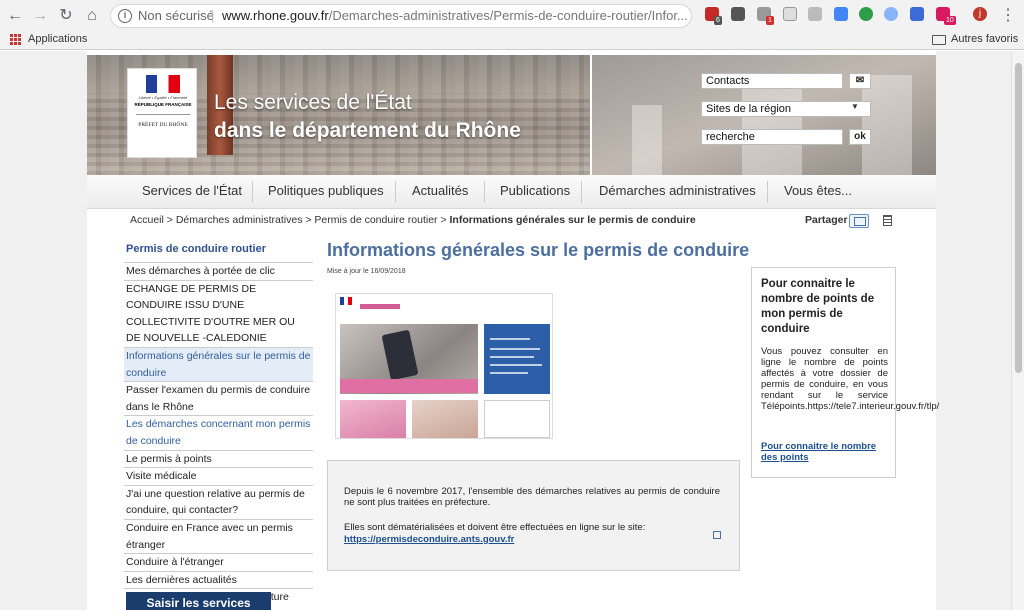  Describe the element at coordinates (860, 137) in the screenshot. I see `search-ok-button: ok` at that location.